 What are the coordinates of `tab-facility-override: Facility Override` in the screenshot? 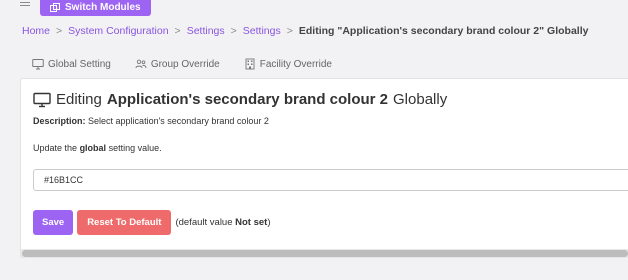 It's located at (288, 64).